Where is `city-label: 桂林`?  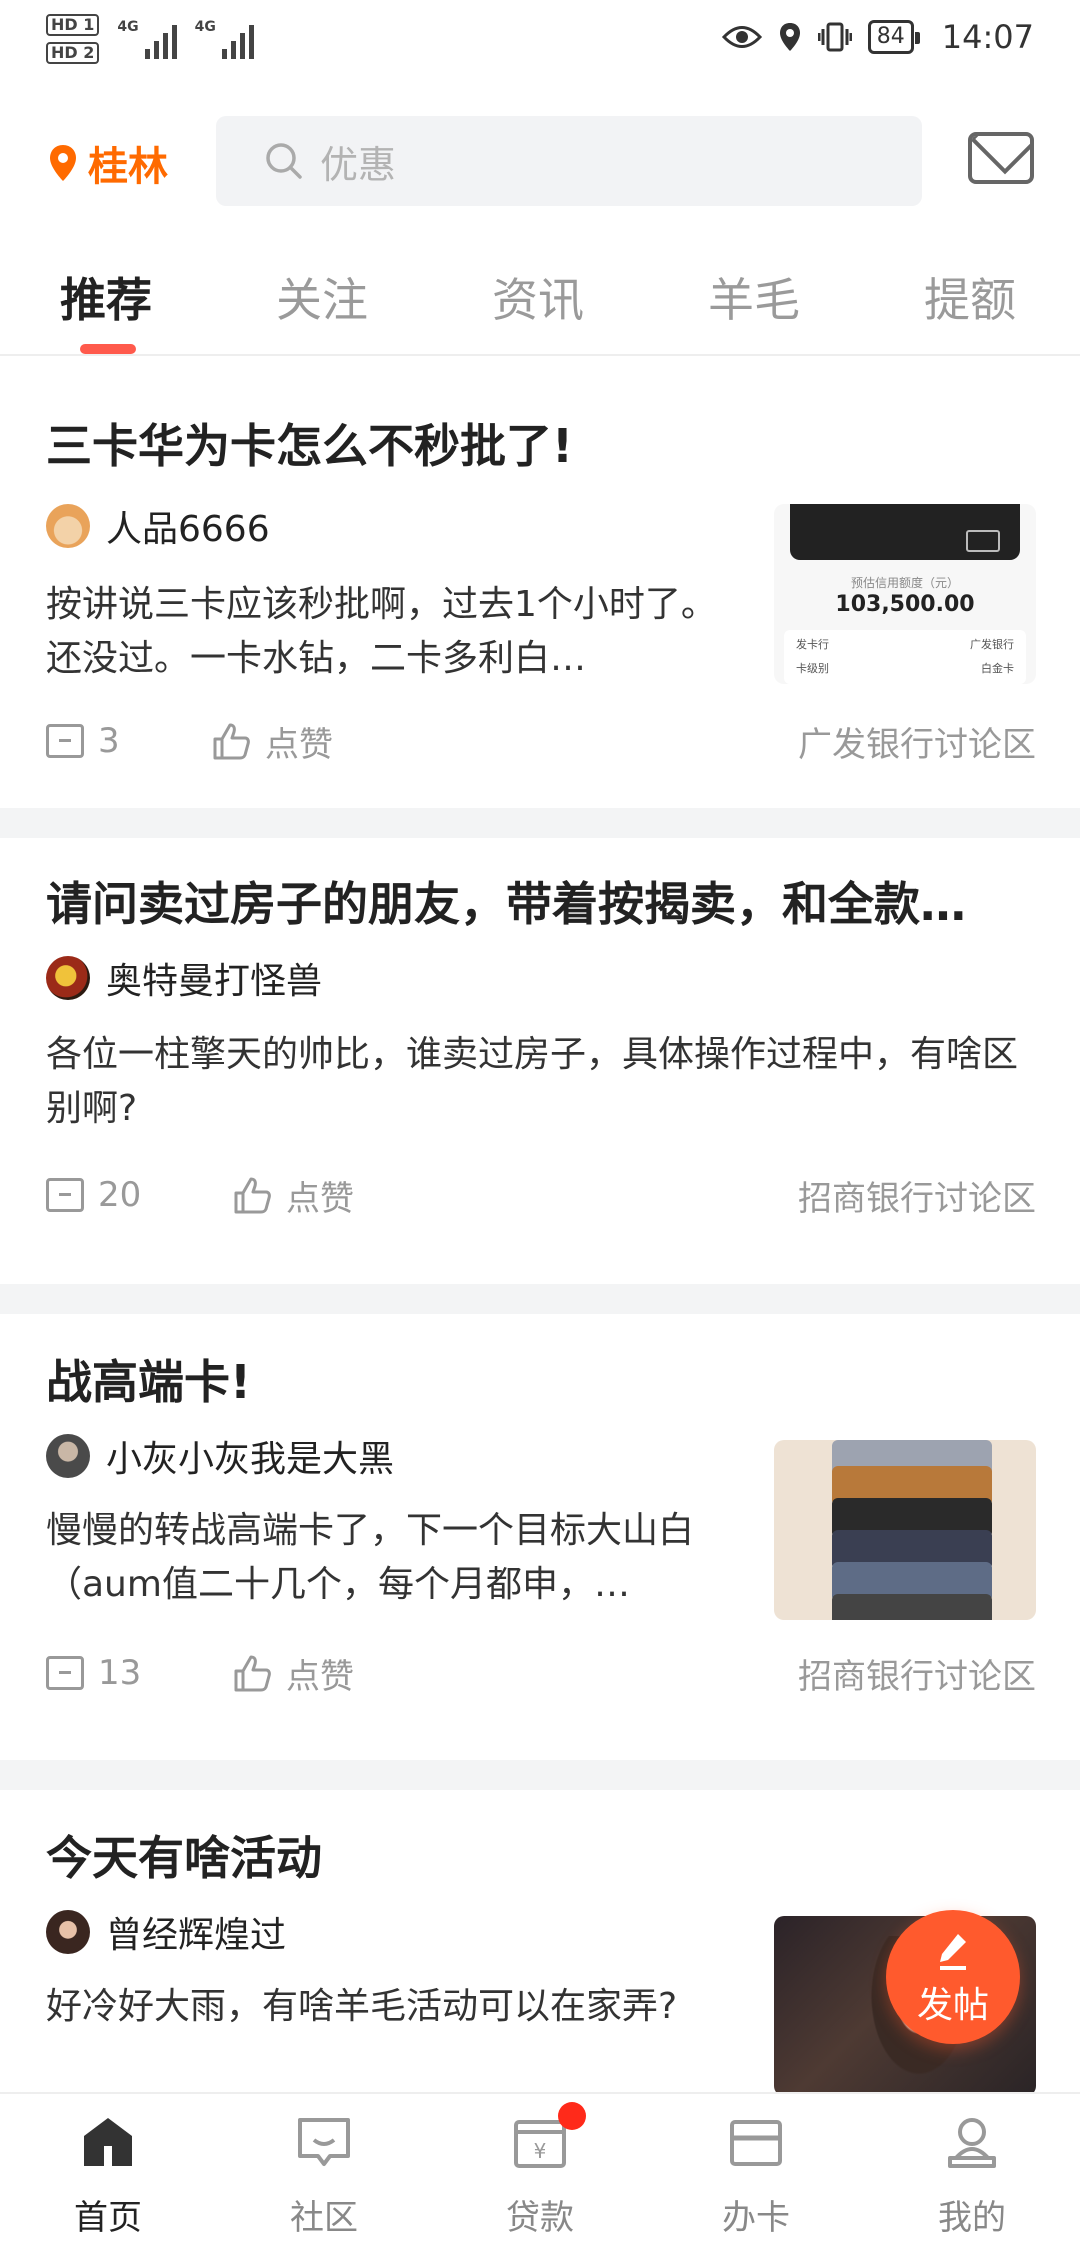 city-label: 桂林 is located at coordinates (128, 167).